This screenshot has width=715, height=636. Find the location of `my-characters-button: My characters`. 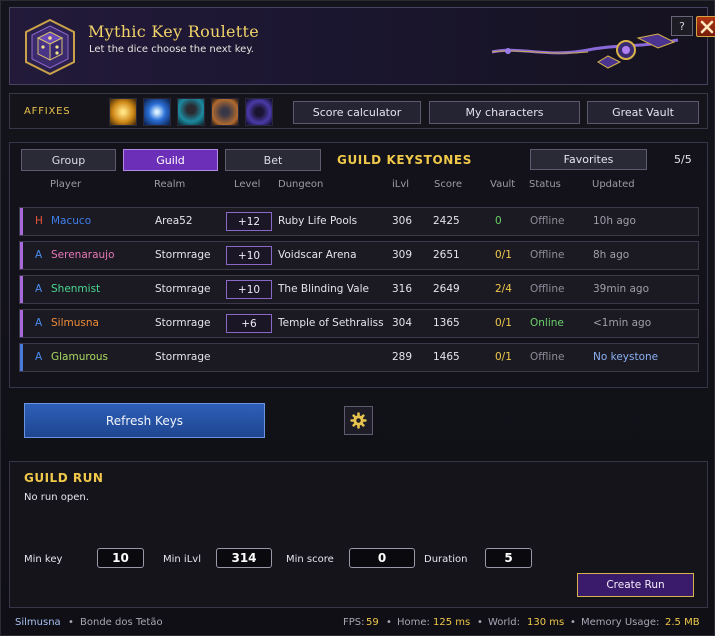

my-characters-button: My characters is located at coordinates (504, 112).